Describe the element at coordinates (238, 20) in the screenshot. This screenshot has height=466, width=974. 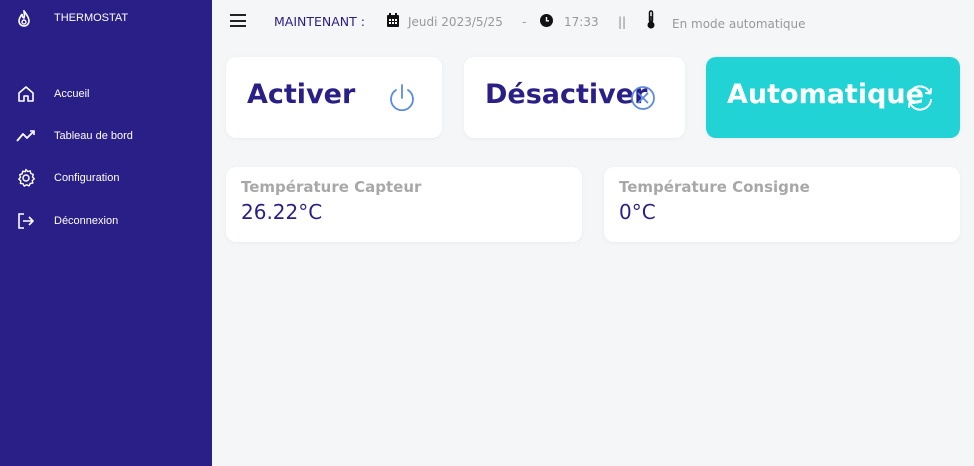
I see `hamburger-icon` at that location.